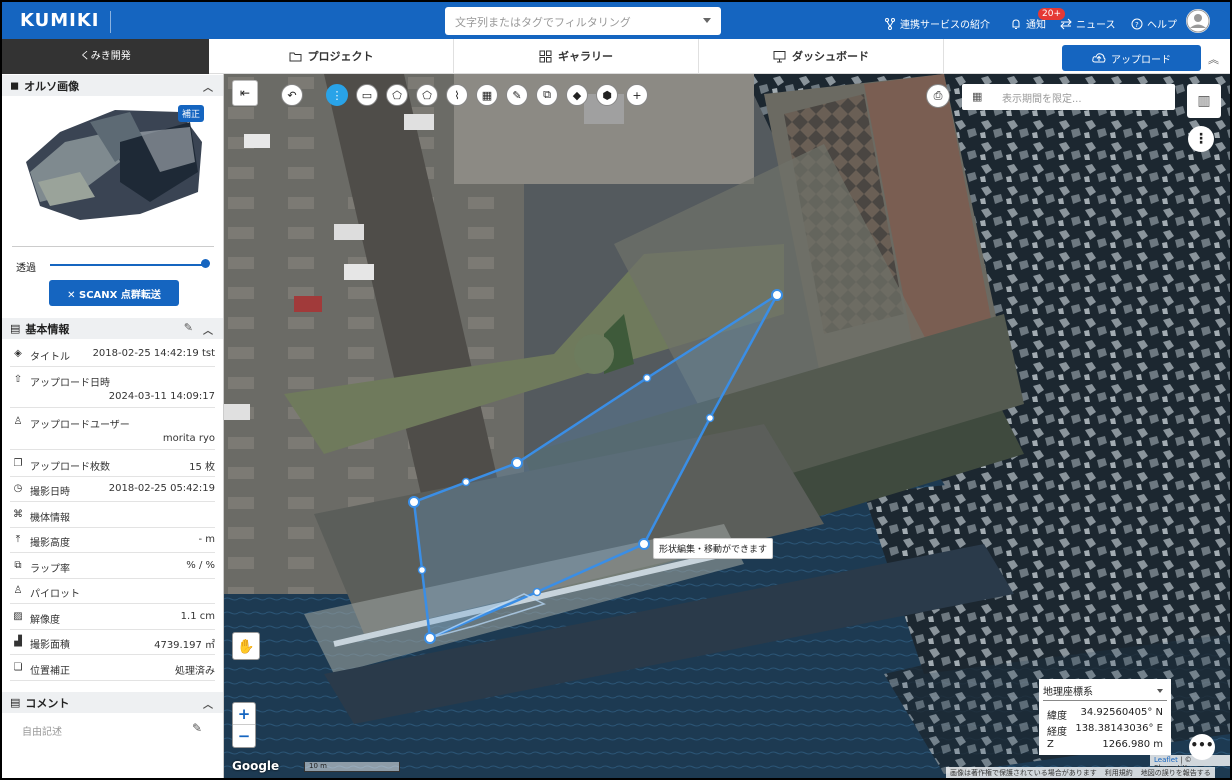 The width and height of the screenshot is (1232, 780). Describe the element at coordinates (52, 86) in the screenshot. I see `ortho-title: オルソ画像` at that location.